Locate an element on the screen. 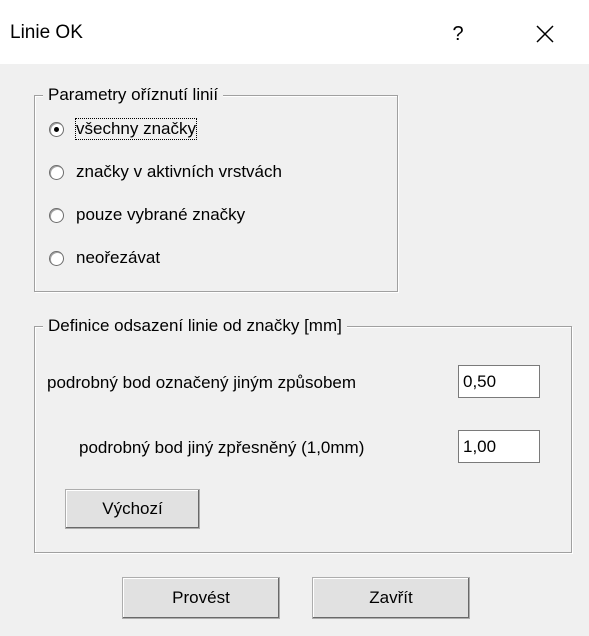  field-label-other-method: podrobný bod označený jiným způsobem is located at coordinates (202, 382).